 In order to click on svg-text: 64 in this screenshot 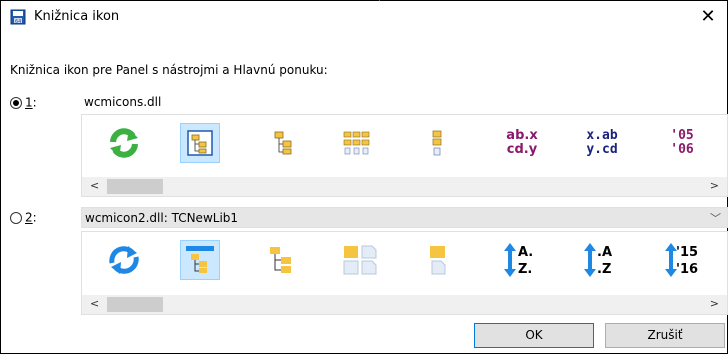, I will do `click(18, 22)`.